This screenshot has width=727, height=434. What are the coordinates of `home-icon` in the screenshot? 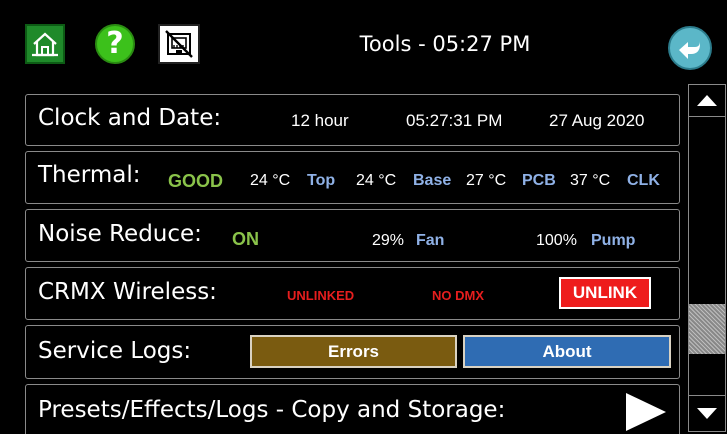 It's located at (45, 44).